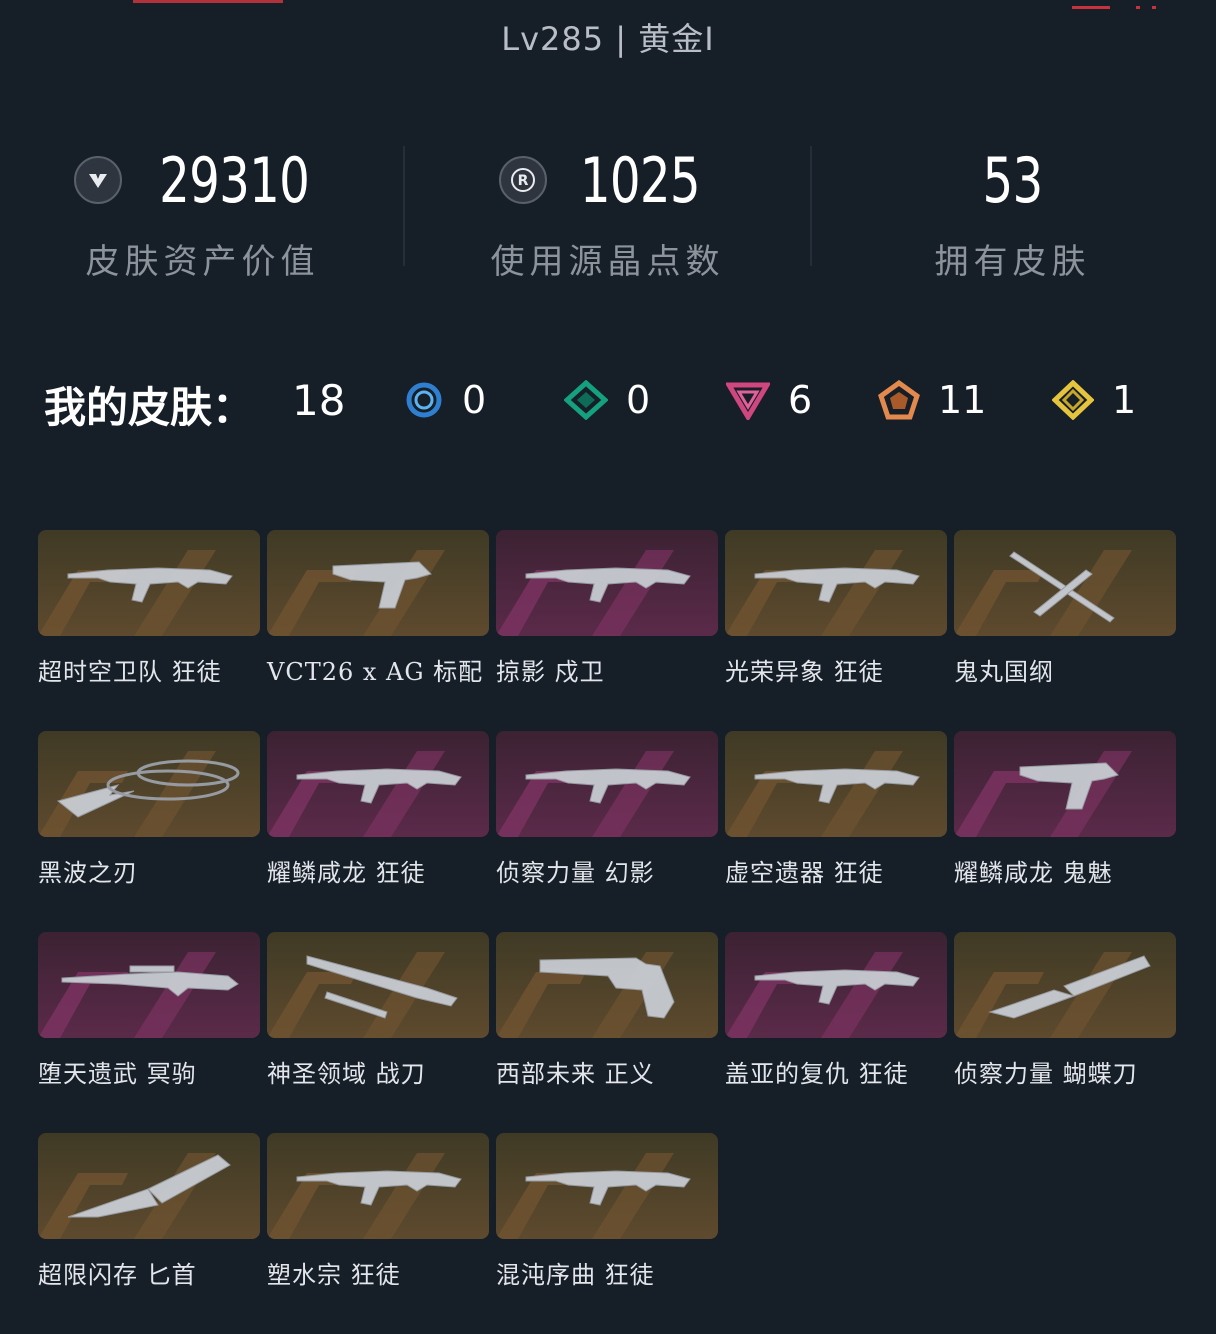 The height and width of the screenshot is (1334, 1216). I want to click on skin-name: 黑波之刃, so click(88, 873).